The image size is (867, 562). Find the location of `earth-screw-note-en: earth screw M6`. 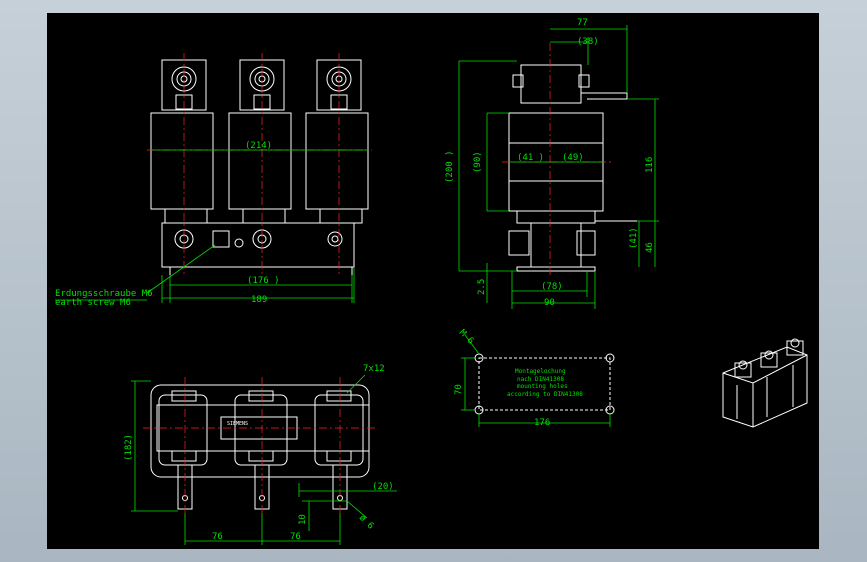

earth-screw-note-en: earth screw M6 is located at coordinates (93, 303).